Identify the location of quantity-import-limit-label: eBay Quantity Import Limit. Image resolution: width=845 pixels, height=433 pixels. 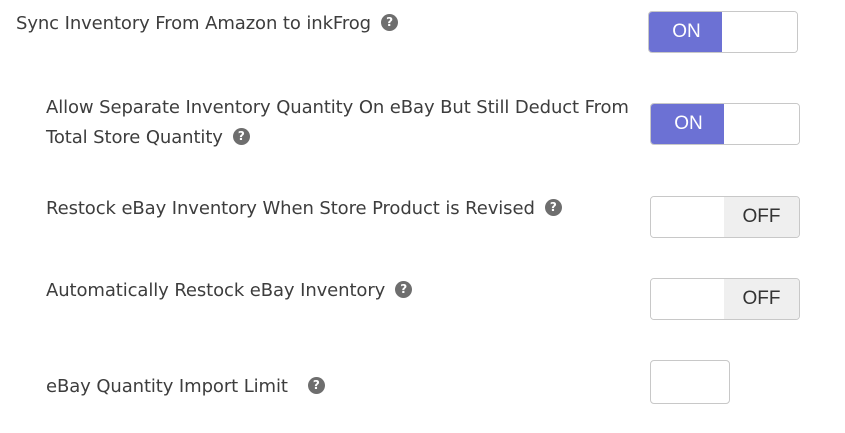
(167, 386).